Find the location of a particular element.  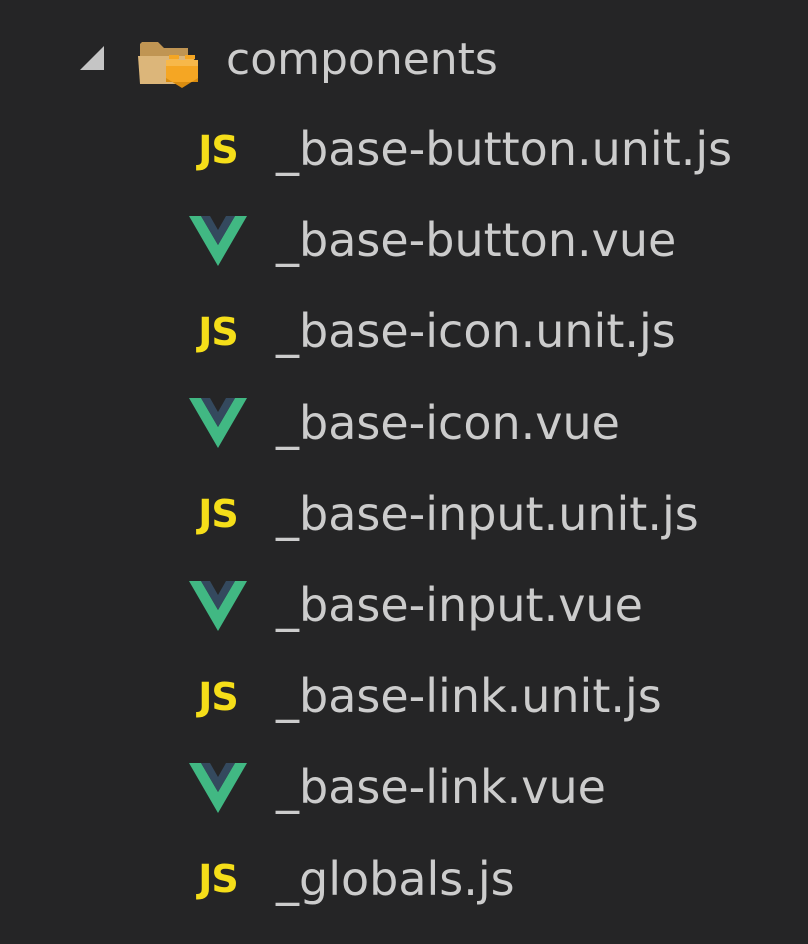

file-row: JS _base-icon.unit.js is located at coordinates (404, 331).